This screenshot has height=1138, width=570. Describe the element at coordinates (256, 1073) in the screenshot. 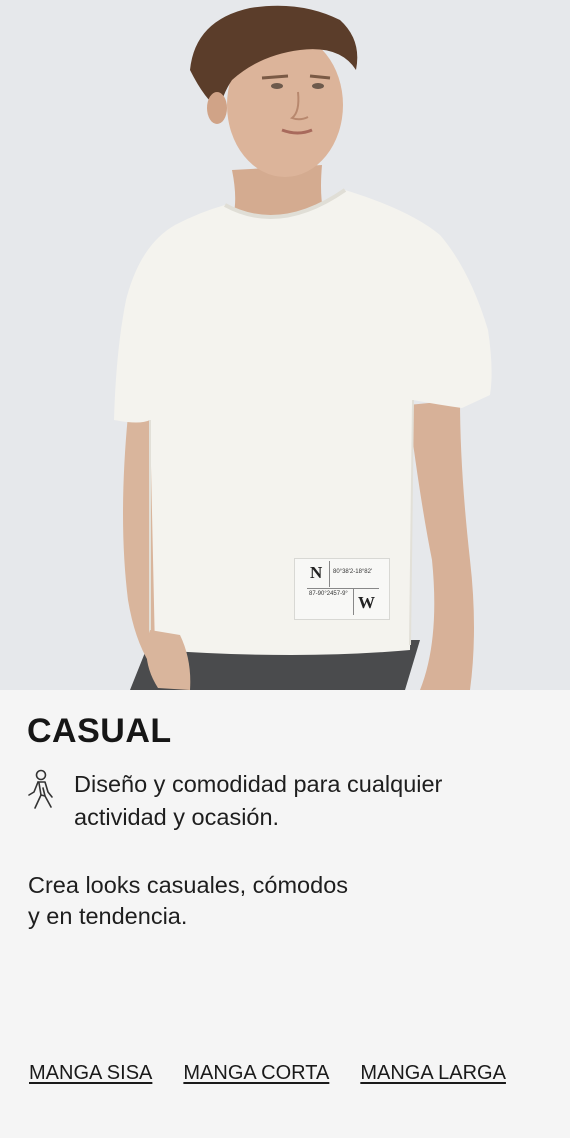

I see `link-manga-corta: MANGA CORTA` at that location.